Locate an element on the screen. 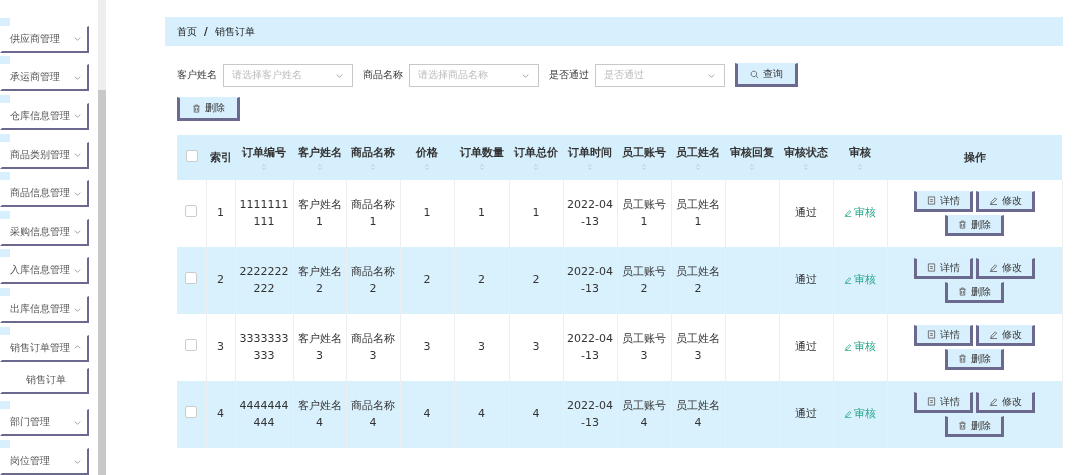  scrollbar is located at coordinates (102, 237).